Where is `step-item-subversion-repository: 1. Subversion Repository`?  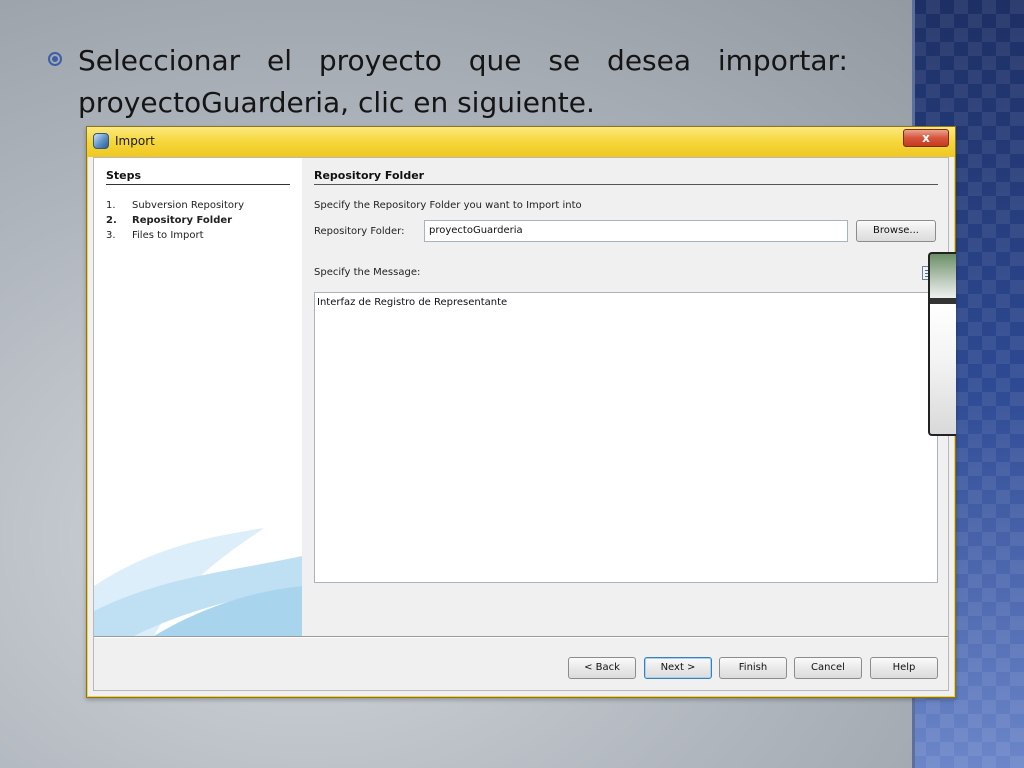 step-item-subversion-repository: 1. Subversion Repository is located at coordinates (175, 205).